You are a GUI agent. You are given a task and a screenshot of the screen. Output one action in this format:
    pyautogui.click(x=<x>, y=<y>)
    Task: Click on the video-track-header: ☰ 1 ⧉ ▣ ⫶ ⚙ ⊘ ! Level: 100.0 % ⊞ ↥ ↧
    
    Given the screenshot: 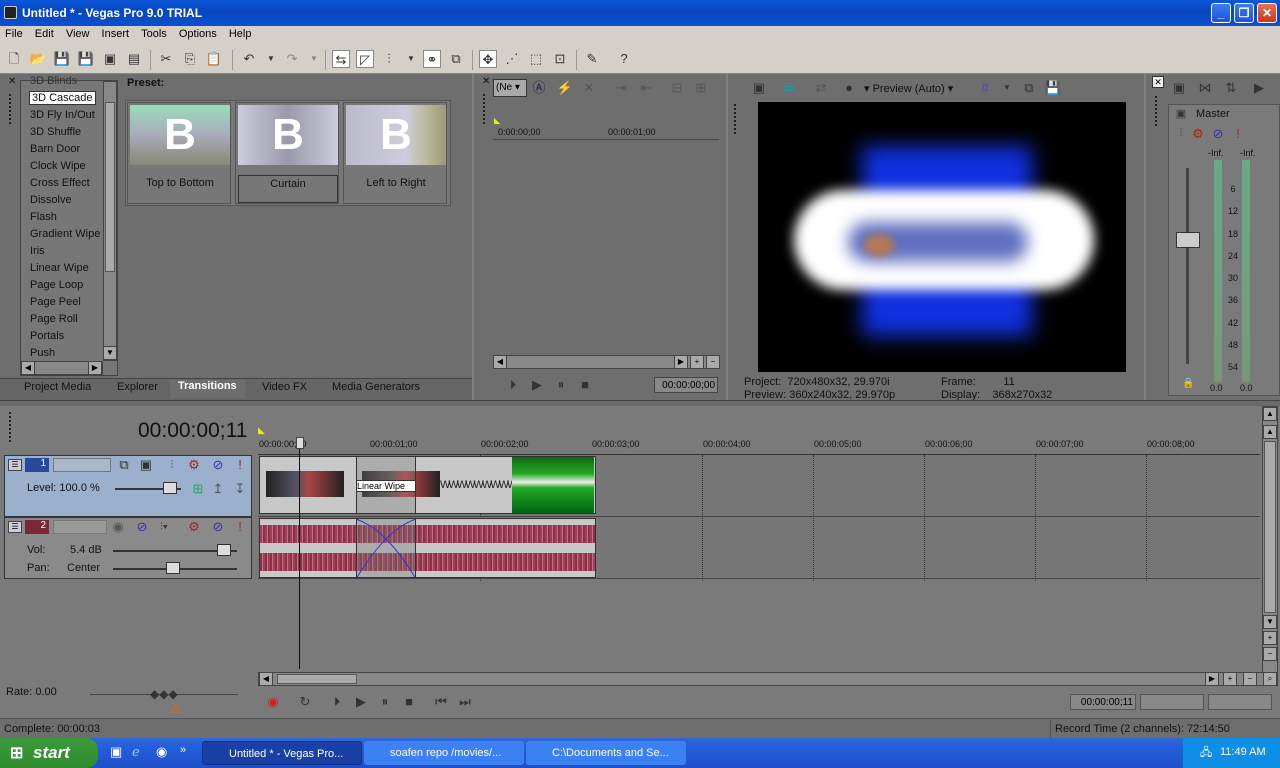 What is the action you would take?
    pyautogui.click(x=128, y=486)
    